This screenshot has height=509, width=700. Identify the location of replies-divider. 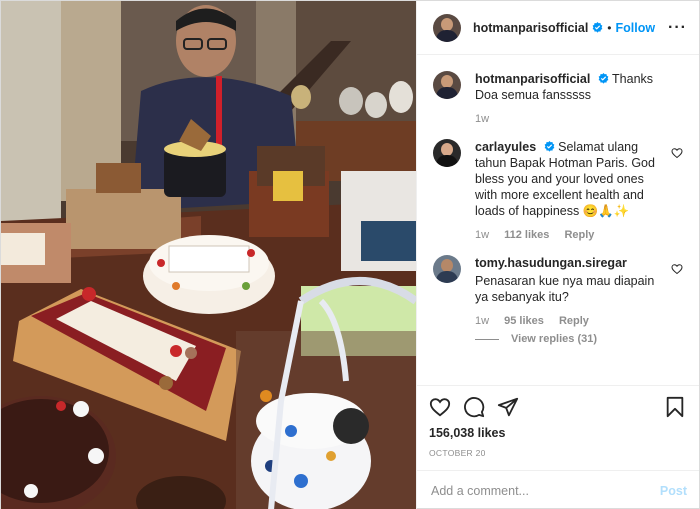
(487, 339).